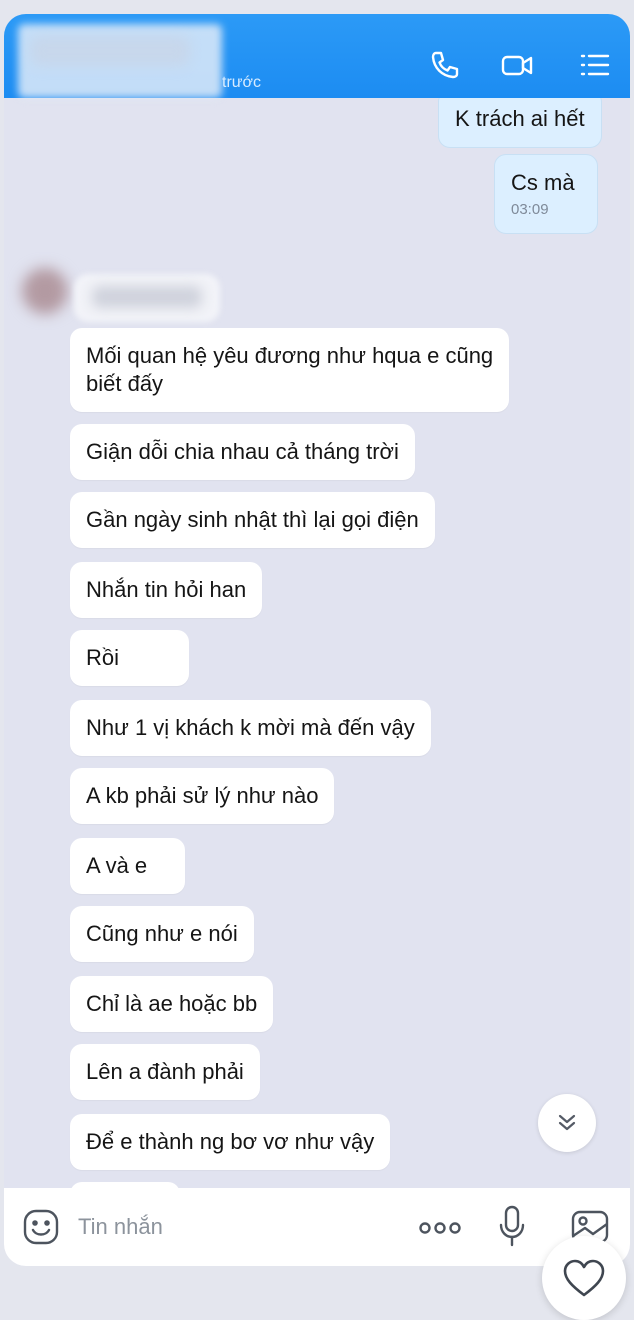 This screenshot has height=1320, width=634. I want to click on message-text: Gần ngày sinh nhật thì lại gọi điện, so click(252, 519).